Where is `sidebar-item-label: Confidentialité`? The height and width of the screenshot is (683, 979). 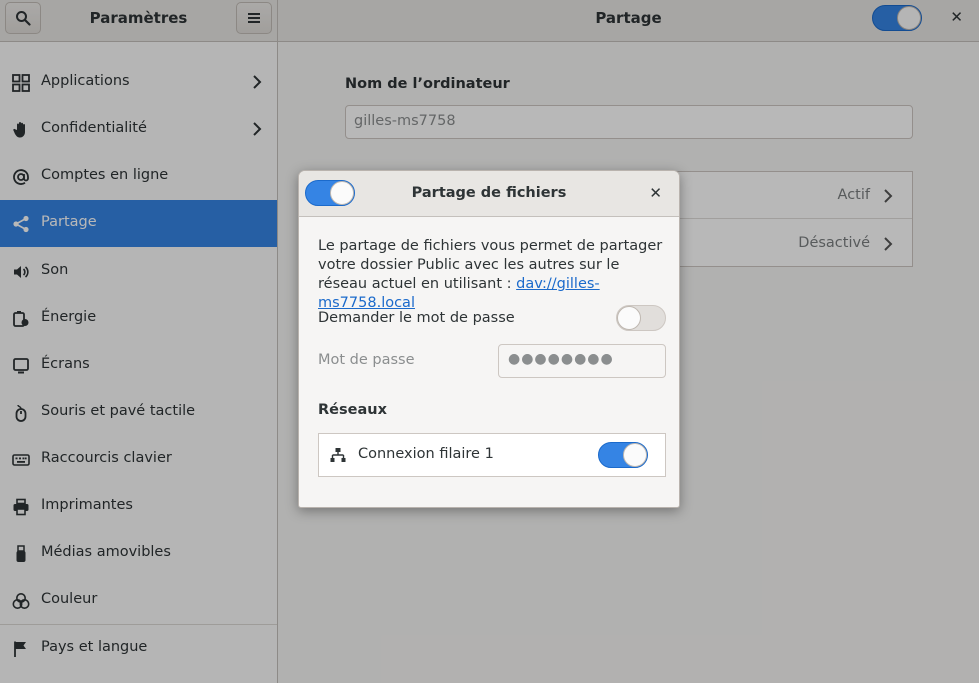
sidebar-item-label: Confidentialité is located at coordinates (94, 128).